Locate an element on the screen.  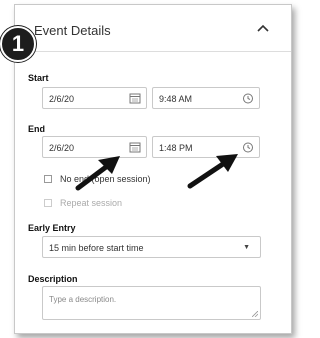
start-date-field: 2/6/20 is located at coordinates (94, 98).